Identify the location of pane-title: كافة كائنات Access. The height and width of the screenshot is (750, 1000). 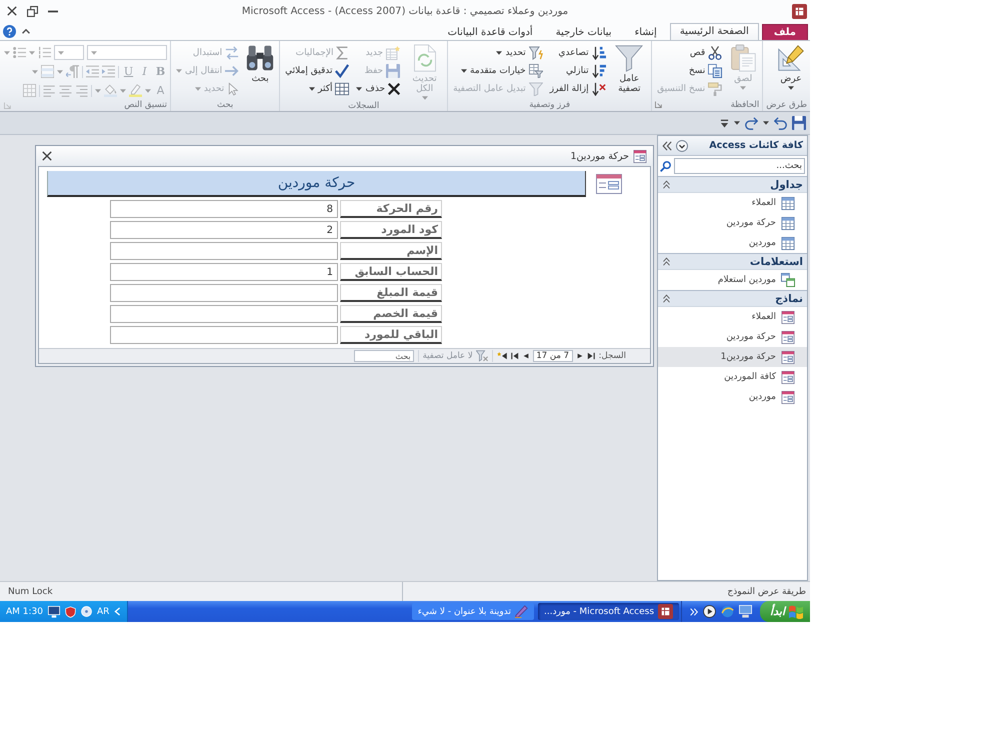
(756, 145).